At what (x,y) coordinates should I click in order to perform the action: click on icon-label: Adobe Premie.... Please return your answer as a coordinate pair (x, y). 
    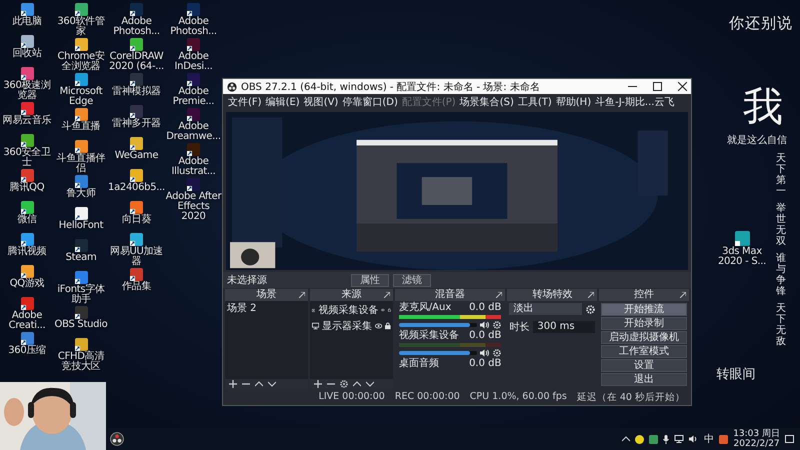
    Looking at the image, I should click on (194, 97).